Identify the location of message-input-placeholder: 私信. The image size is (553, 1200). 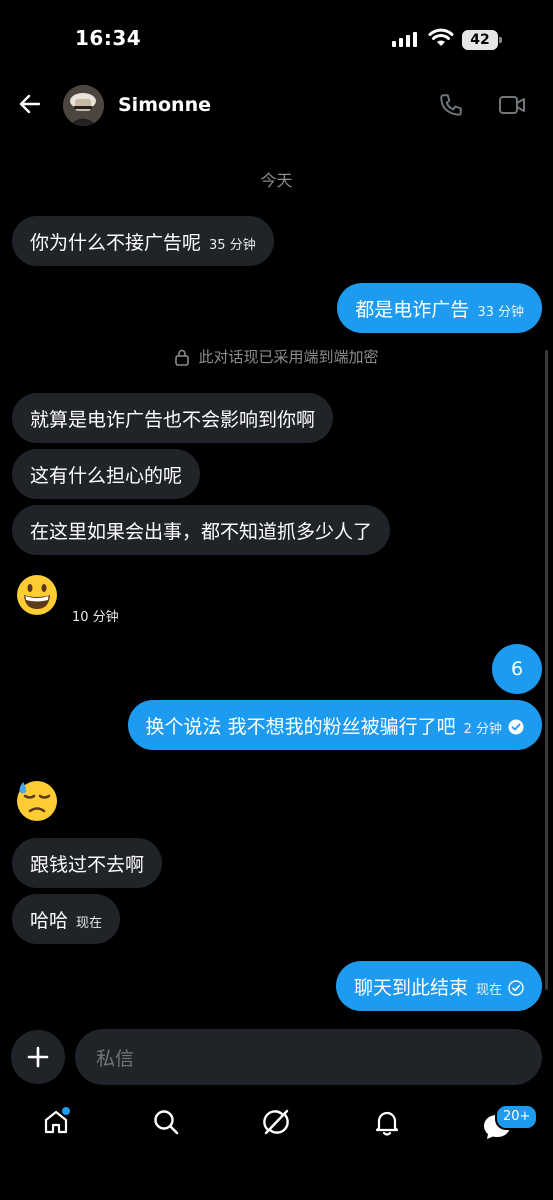
(115, 1058).